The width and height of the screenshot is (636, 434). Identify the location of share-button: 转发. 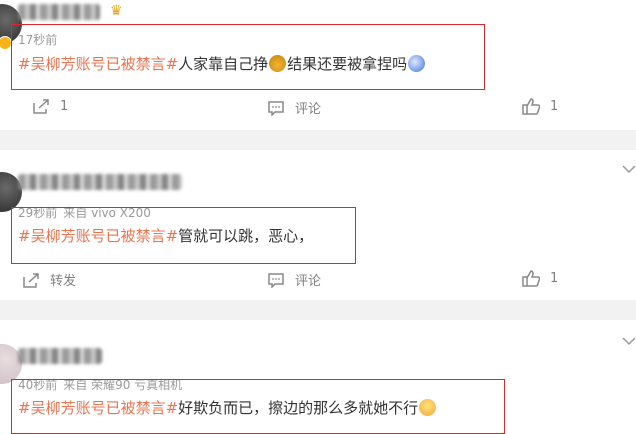
(49, 279).